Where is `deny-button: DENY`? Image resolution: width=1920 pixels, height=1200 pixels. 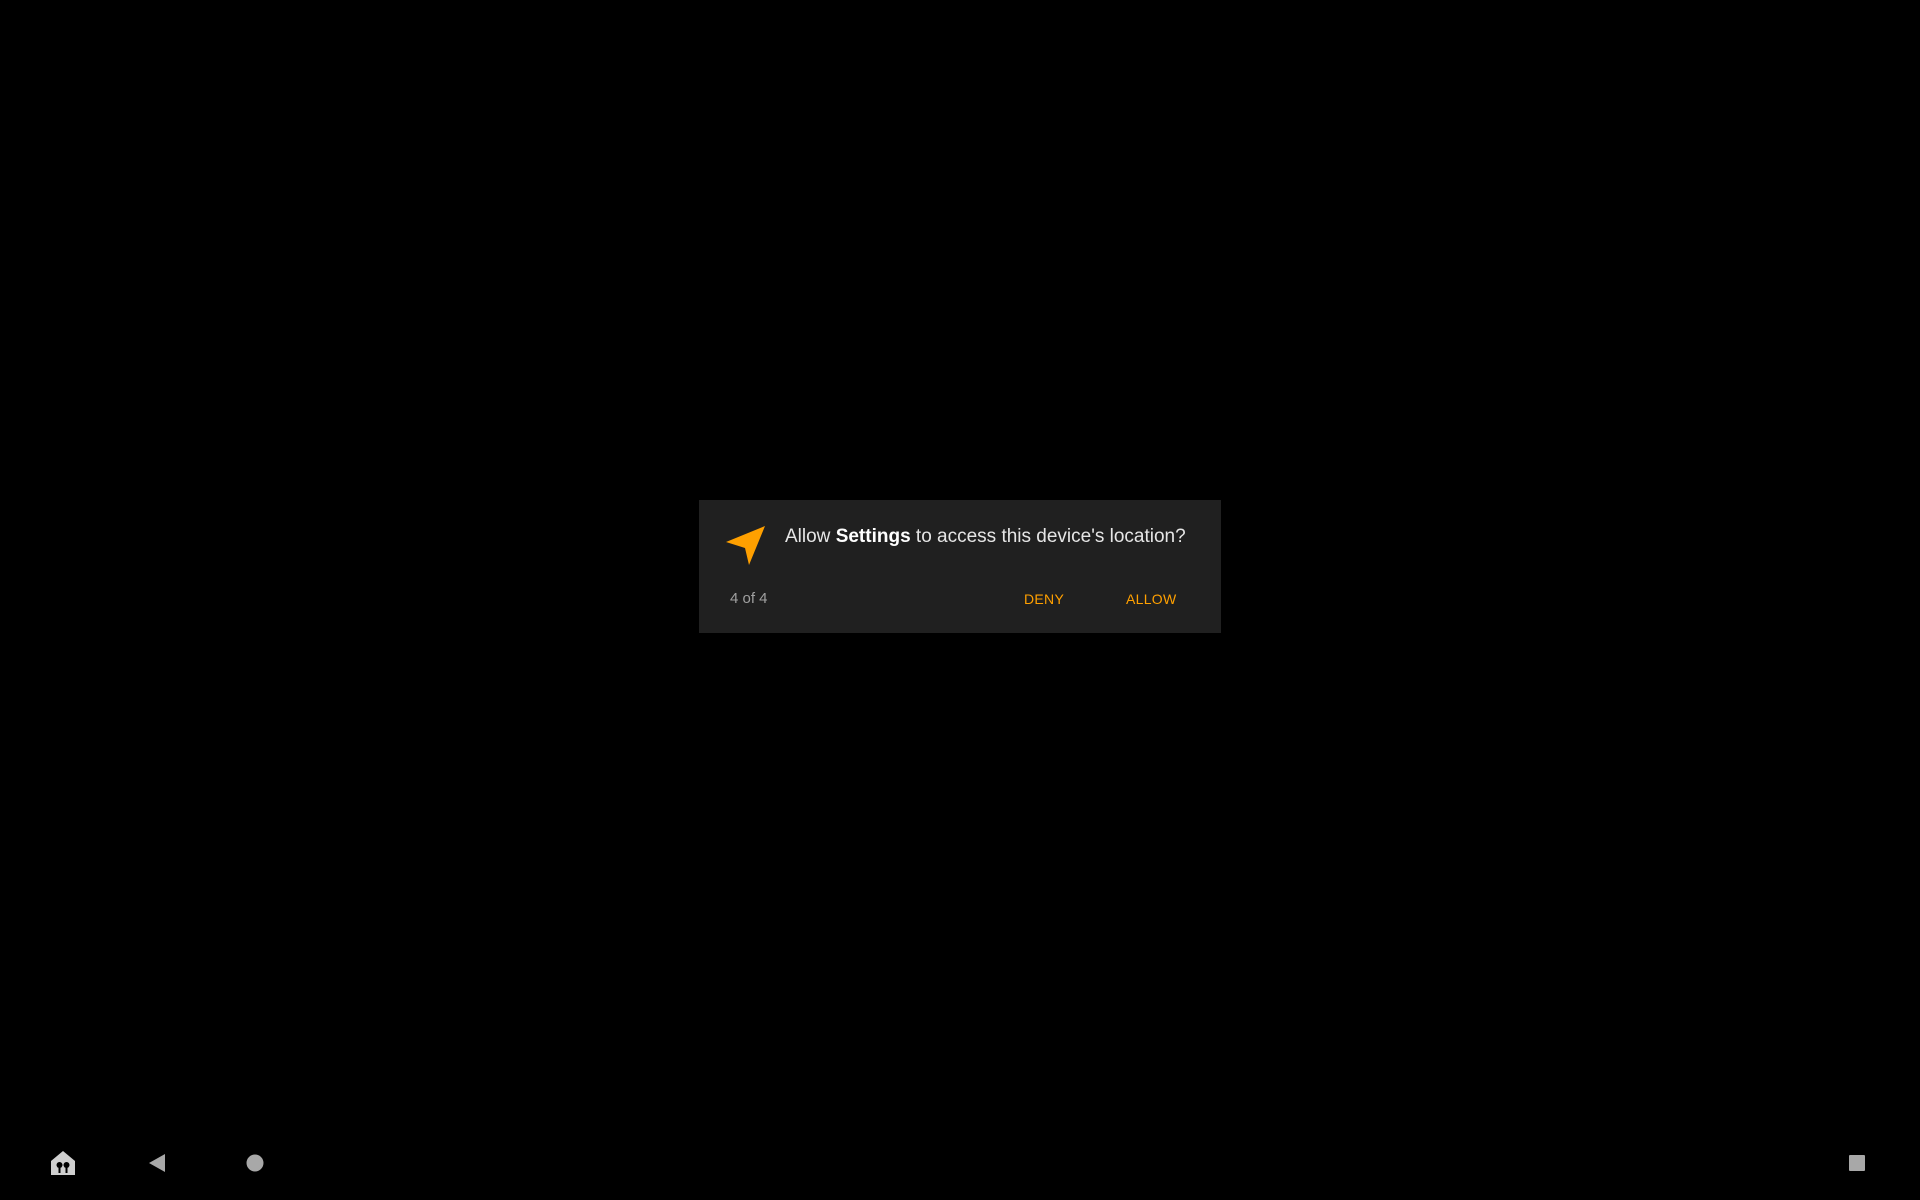
deny-button: DENY is located at coordinates (1044, 599).